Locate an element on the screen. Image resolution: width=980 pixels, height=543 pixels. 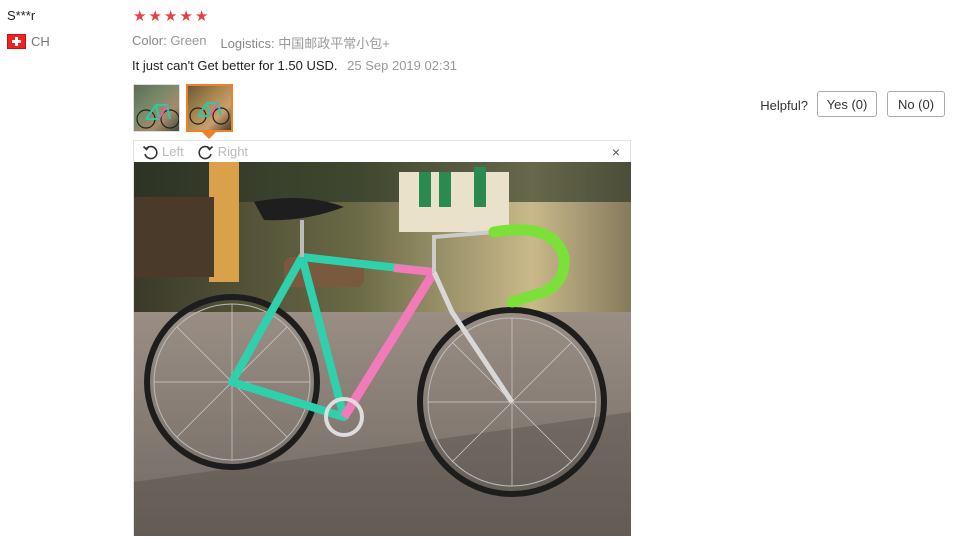
helpful-label: Helpful? is located at coordinates (784, 105).